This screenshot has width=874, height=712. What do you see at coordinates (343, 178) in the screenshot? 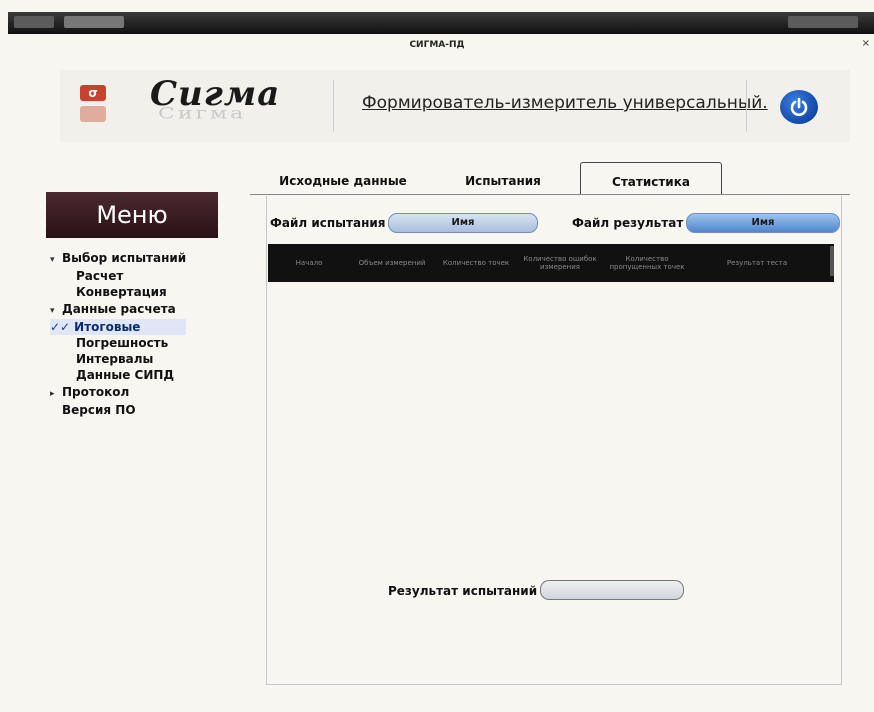
I see `tab-source-data: Исходные данные` at bounding box center [343, 178].